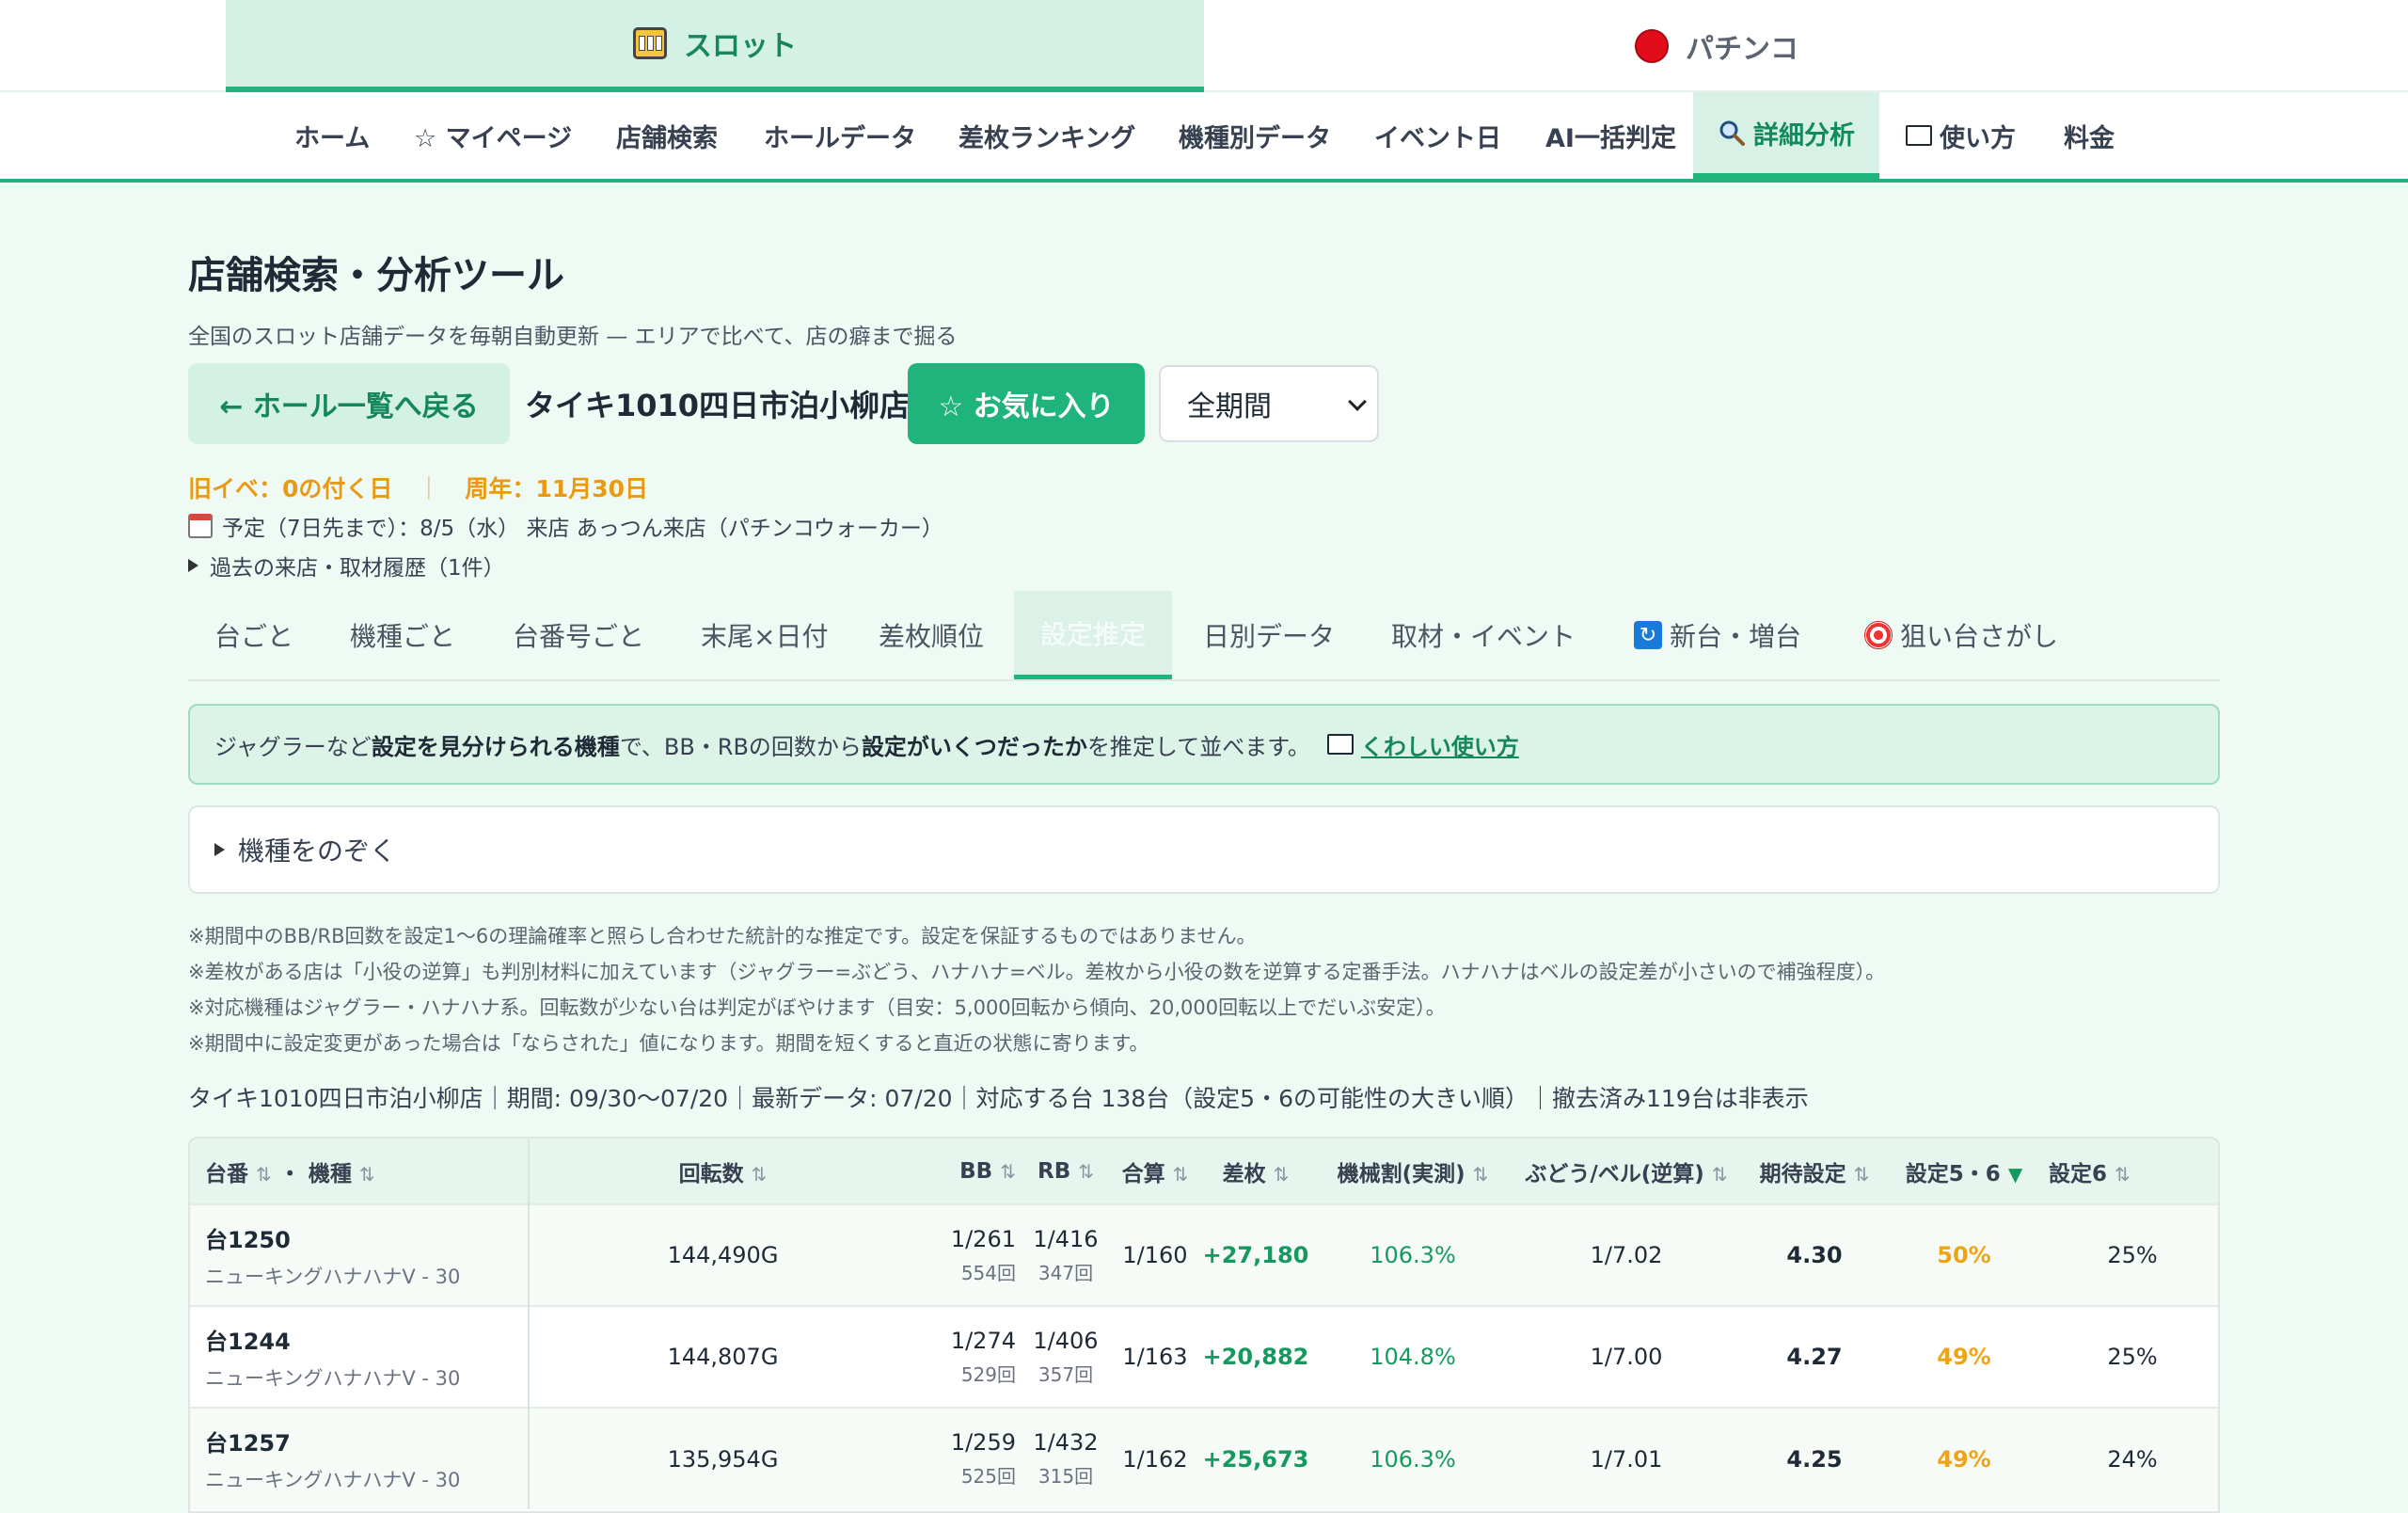 The height and width of the screenshot is (1513, 2408). What do you see at coordinates (578, 635) in the screenshot?
I see `tab-per-number: 台番号ごと` at bounding box center [578, 635].